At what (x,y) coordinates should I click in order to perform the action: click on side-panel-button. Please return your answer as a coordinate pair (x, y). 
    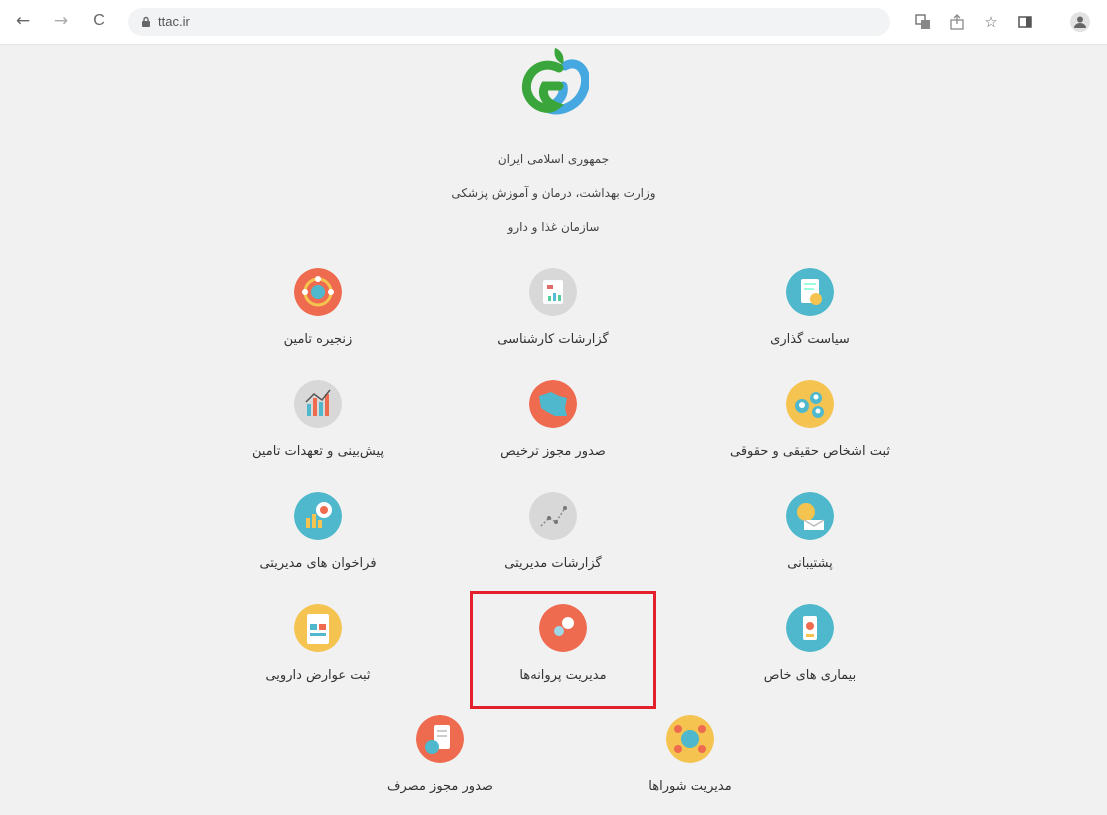
    Looking at the image, I should click on (1025, 22).